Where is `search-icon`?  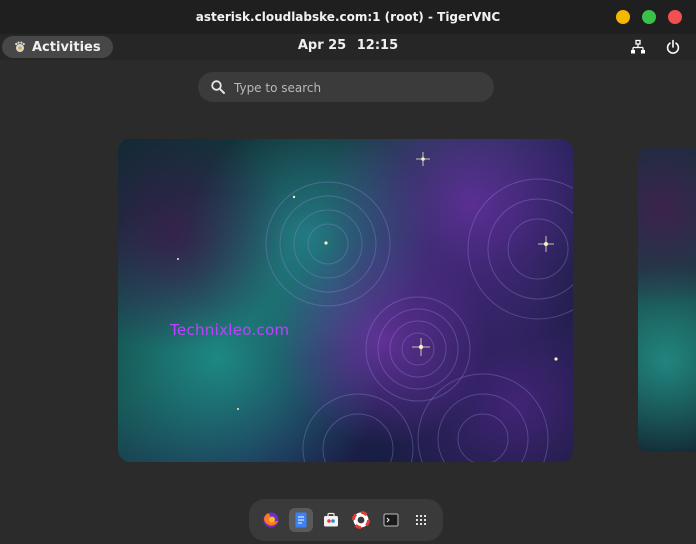 search-icon is located at coordinates (218, 87).